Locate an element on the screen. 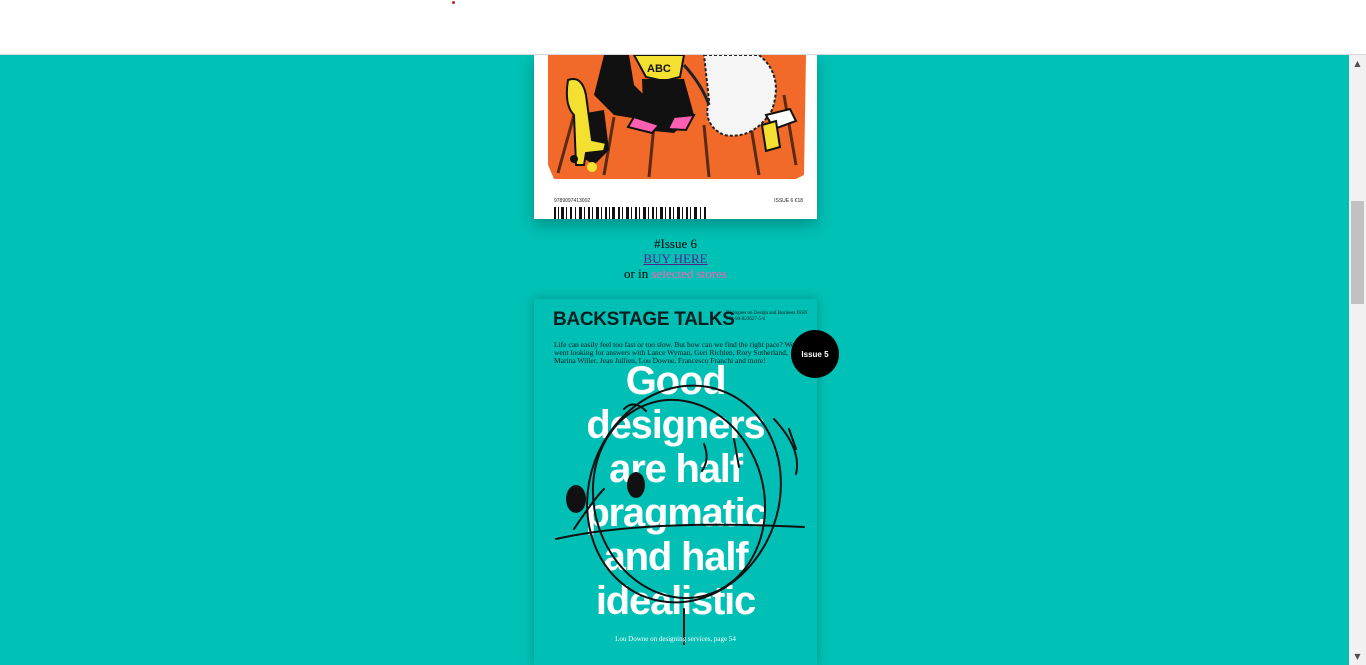 The image size is (1366, 665). top-header-bar is located at coordinates (683, 27).